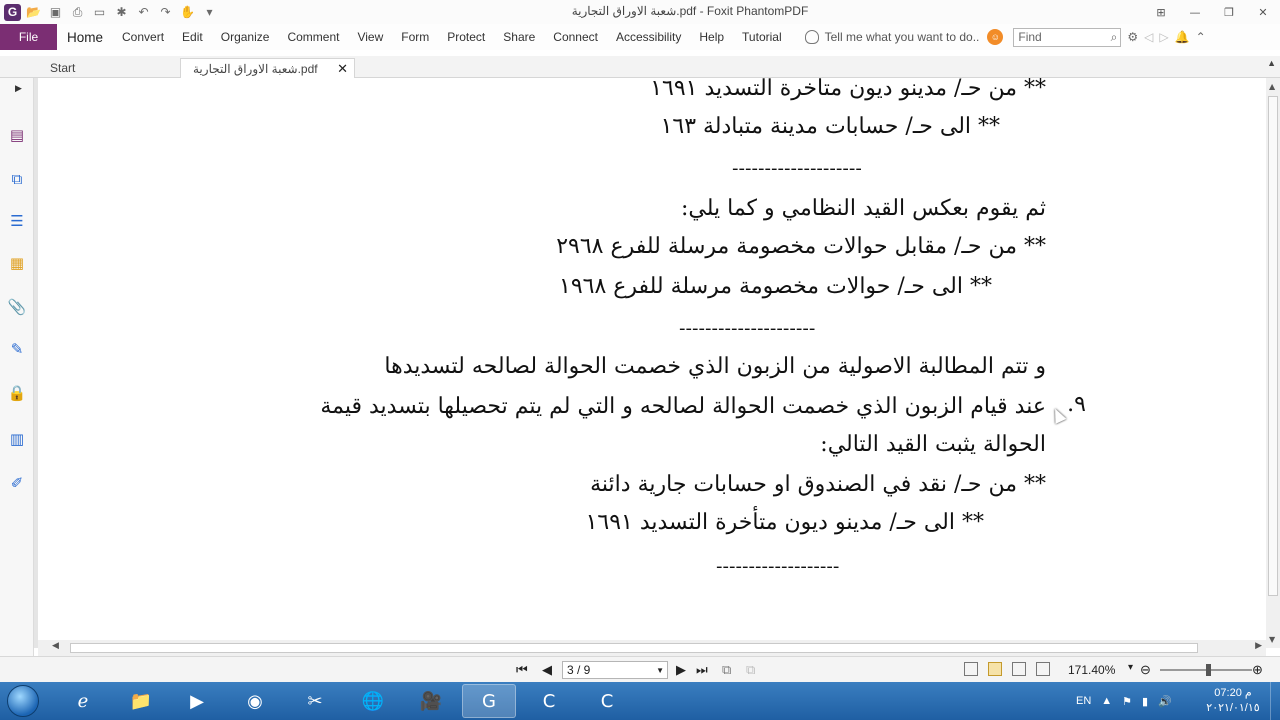 The width and height of the screenshot is (1280, 720). I want to click on tray-expand-icon: ▲, so click(1106, 701).